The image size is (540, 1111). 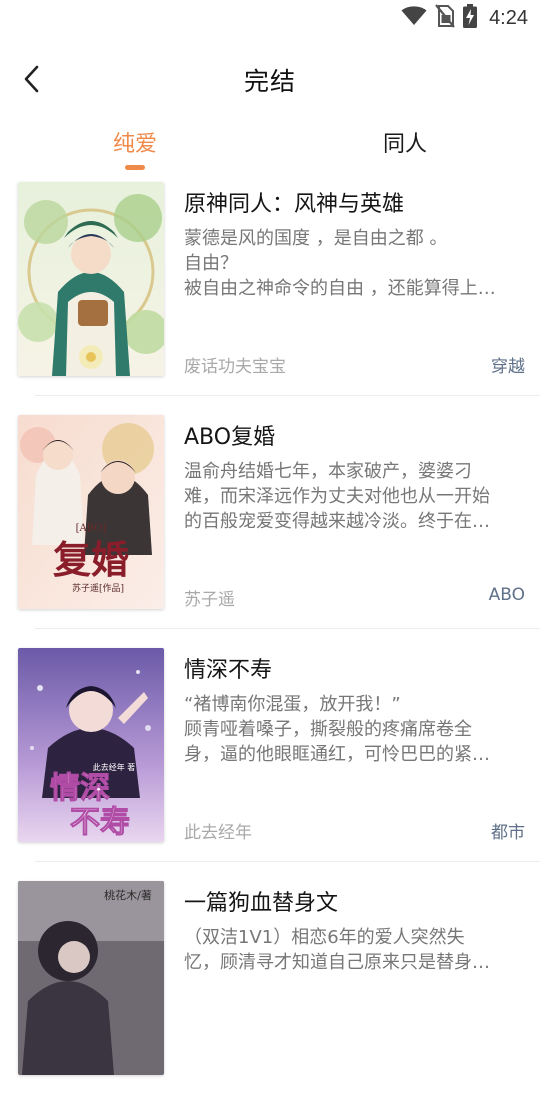 What do you see at coordinates (470, 18) in the screenshot?
I see `battery-charging-icon` at bounding box center [470, 18].